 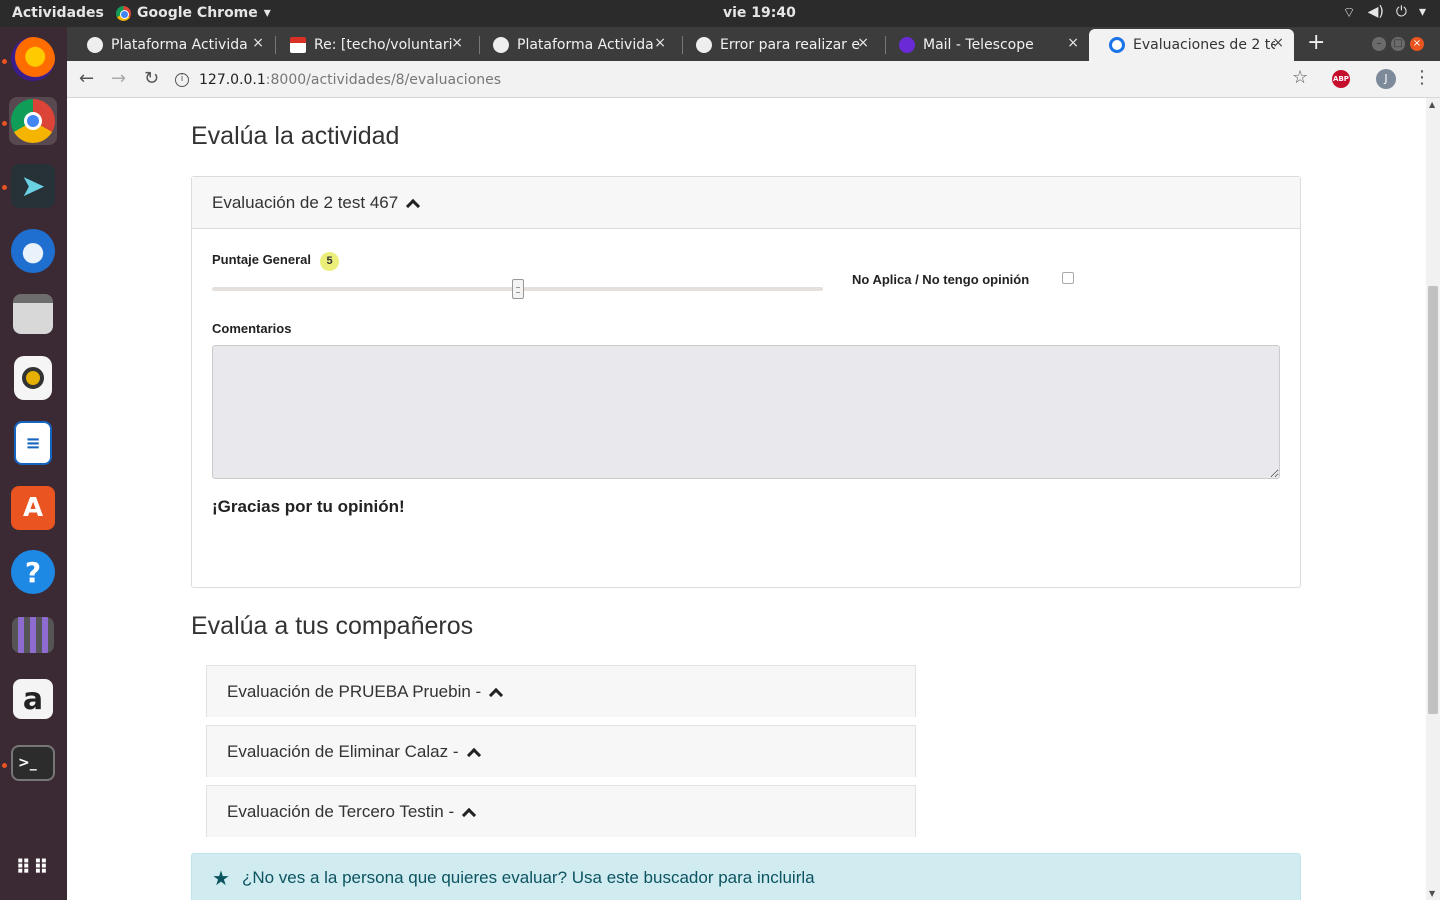 I want to click on activity-card-title: Evaluación de 2 test 467, so click(x=305, y=202).